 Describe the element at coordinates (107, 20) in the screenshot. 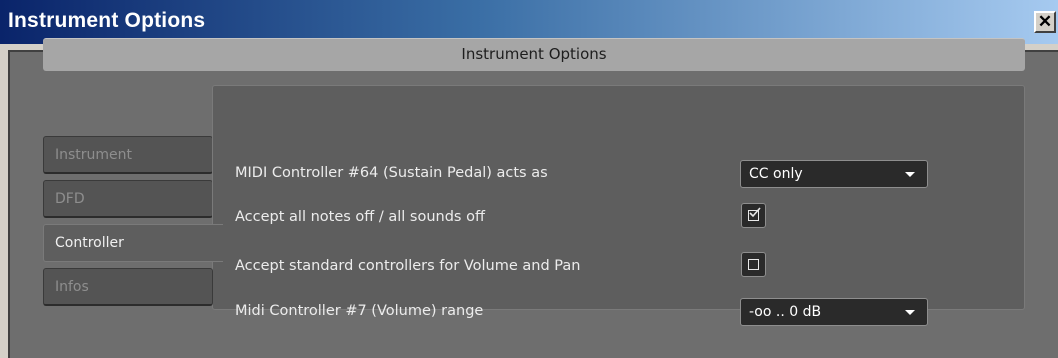

I see `window-title: Instrument Options` at that location.